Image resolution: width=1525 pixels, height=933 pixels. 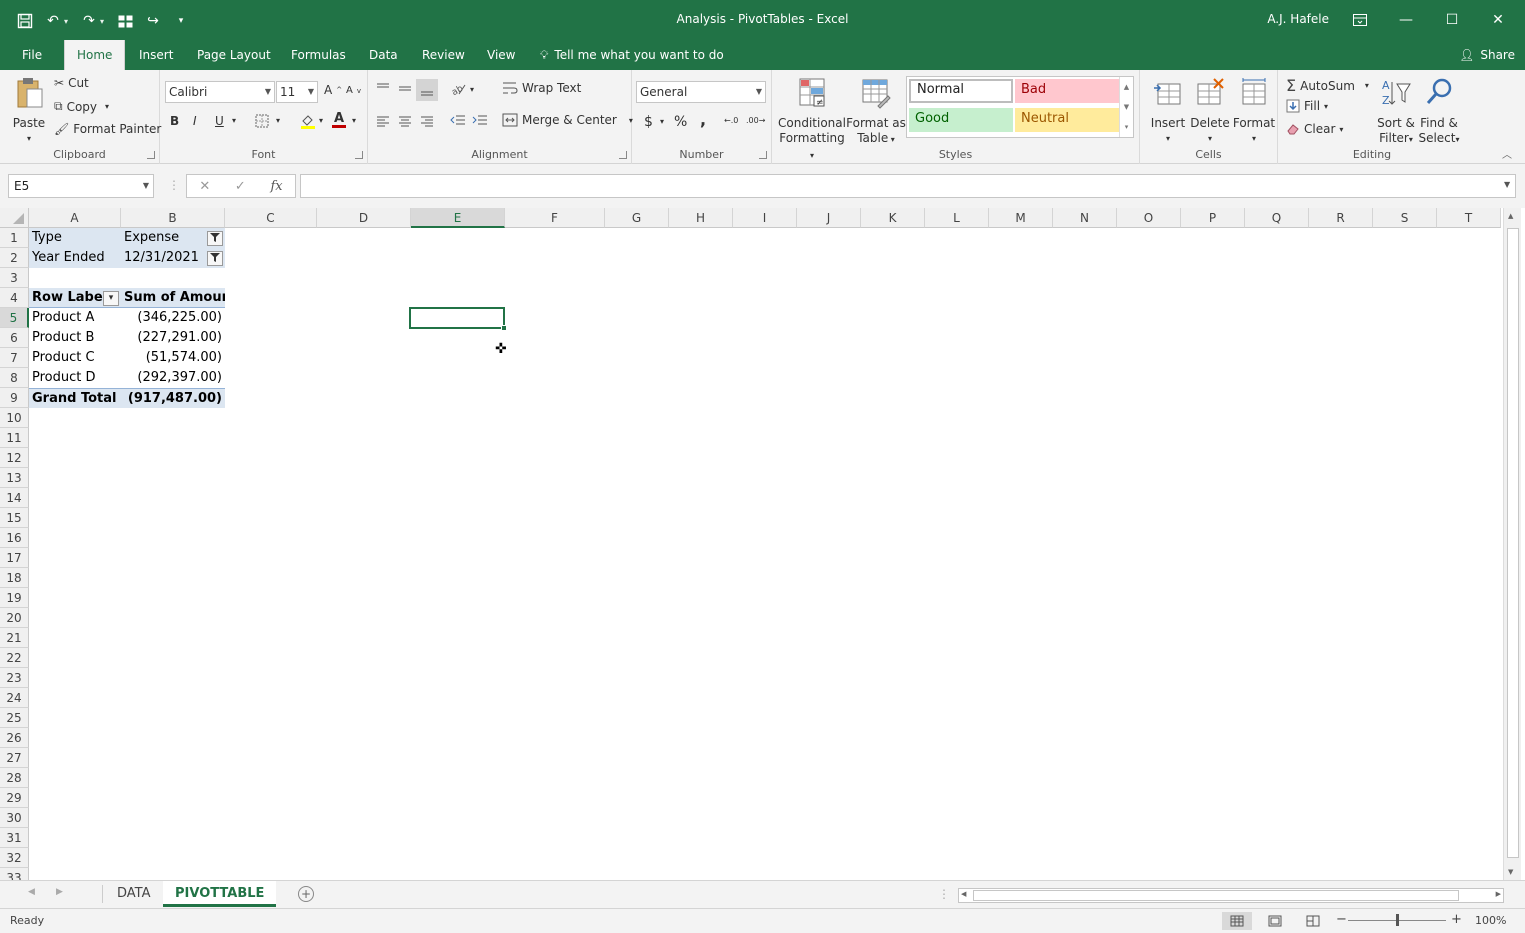 I want to click on zoom-slider-thumb, so click(x=1397, y=920).